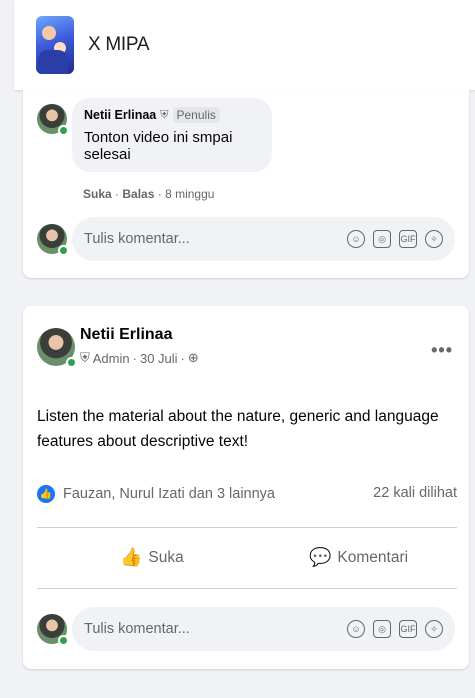 This screenshot has width=475, height=698. I want to click on reactors-text: Fauzan, Nurul Izati dan 3 lainnya, so click(169, 494).